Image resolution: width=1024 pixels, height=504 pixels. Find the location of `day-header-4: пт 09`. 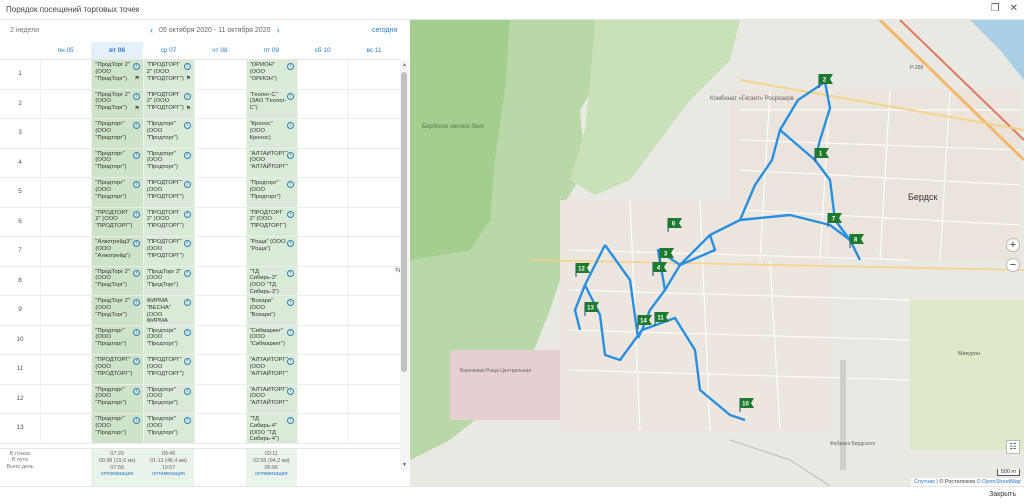

day-header-4: пт 09 is located at coordinates (271, 50).